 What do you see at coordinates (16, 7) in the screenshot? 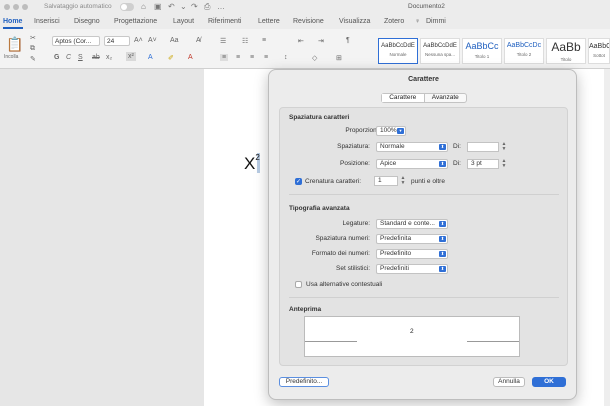
I see `minimize-window-icon` at bounding box center [16, 7].